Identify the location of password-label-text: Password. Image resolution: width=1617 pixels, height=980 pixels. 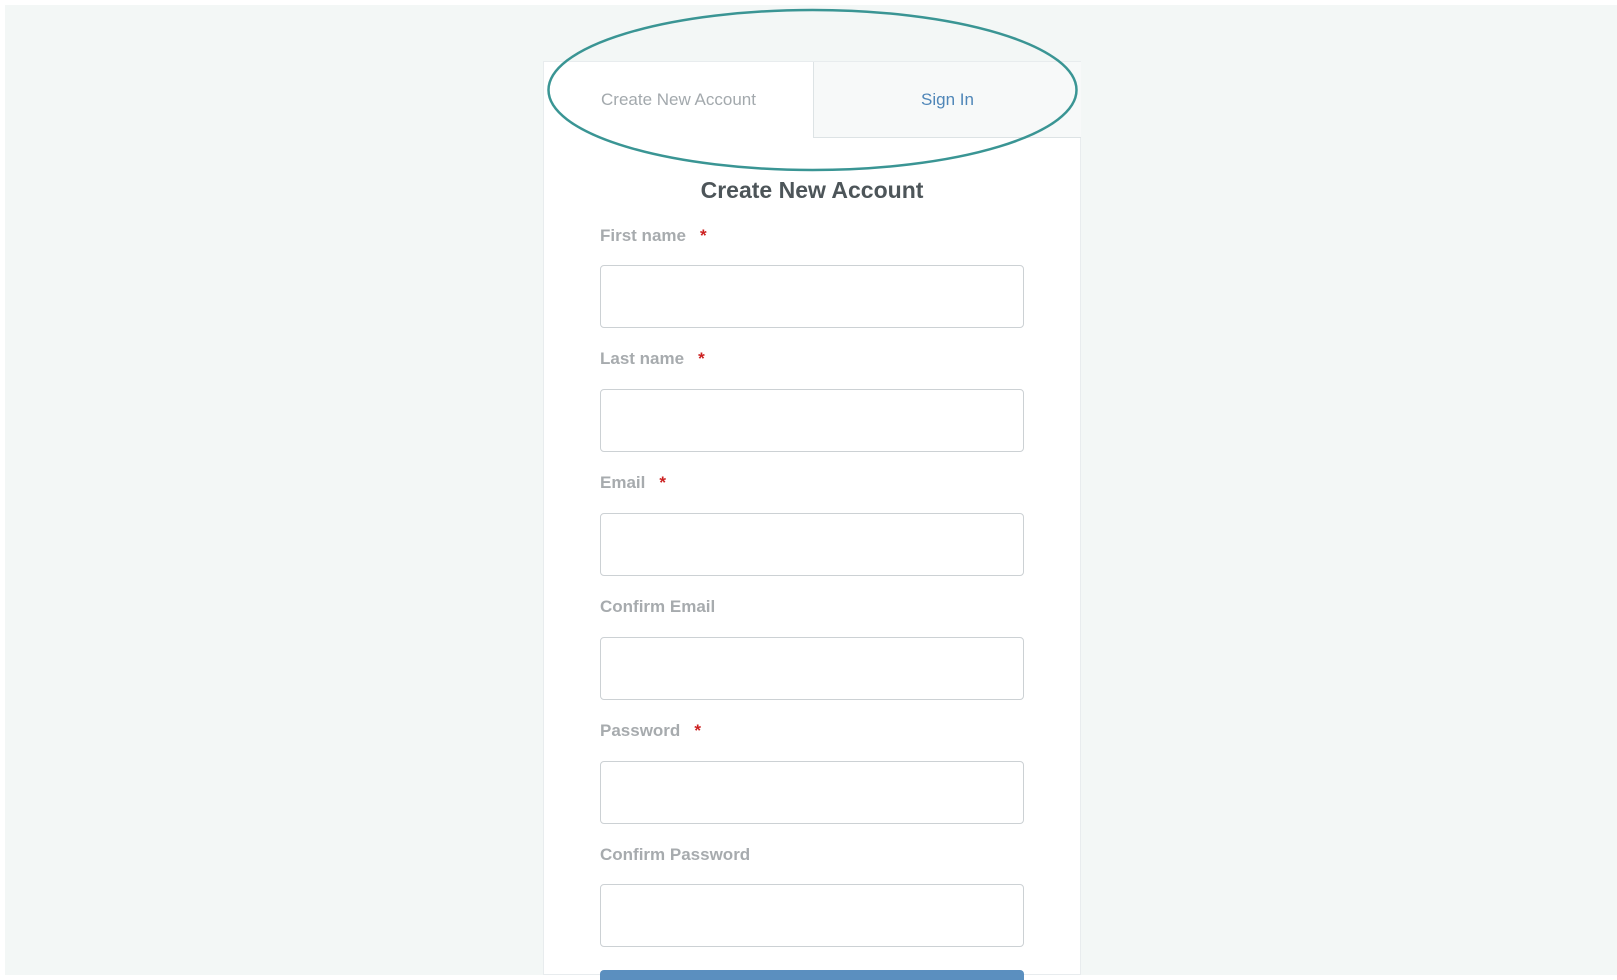
(640, 730).